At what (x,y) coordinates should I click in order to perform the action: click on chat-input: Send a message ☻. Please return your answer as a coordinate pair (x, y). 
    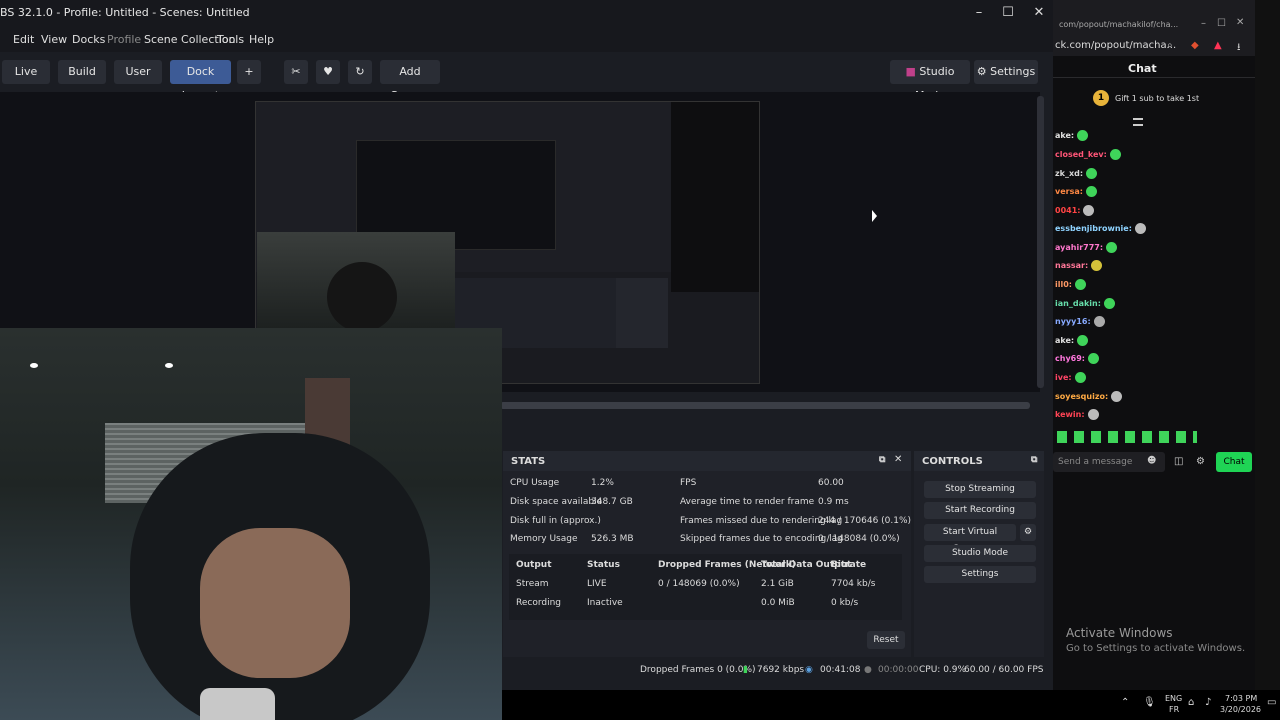
    Looking at the image, I should click on (1109, 462).